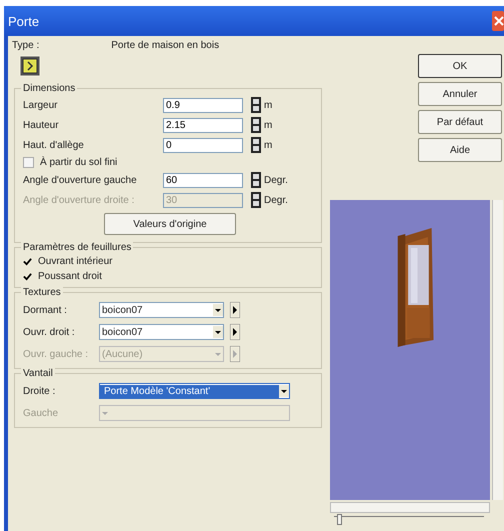 The height and width of the screenshot is (531, 504). Describe the element at coordinates (460, 66) in the screenshot. I see `dialog-button: OK` at that location.